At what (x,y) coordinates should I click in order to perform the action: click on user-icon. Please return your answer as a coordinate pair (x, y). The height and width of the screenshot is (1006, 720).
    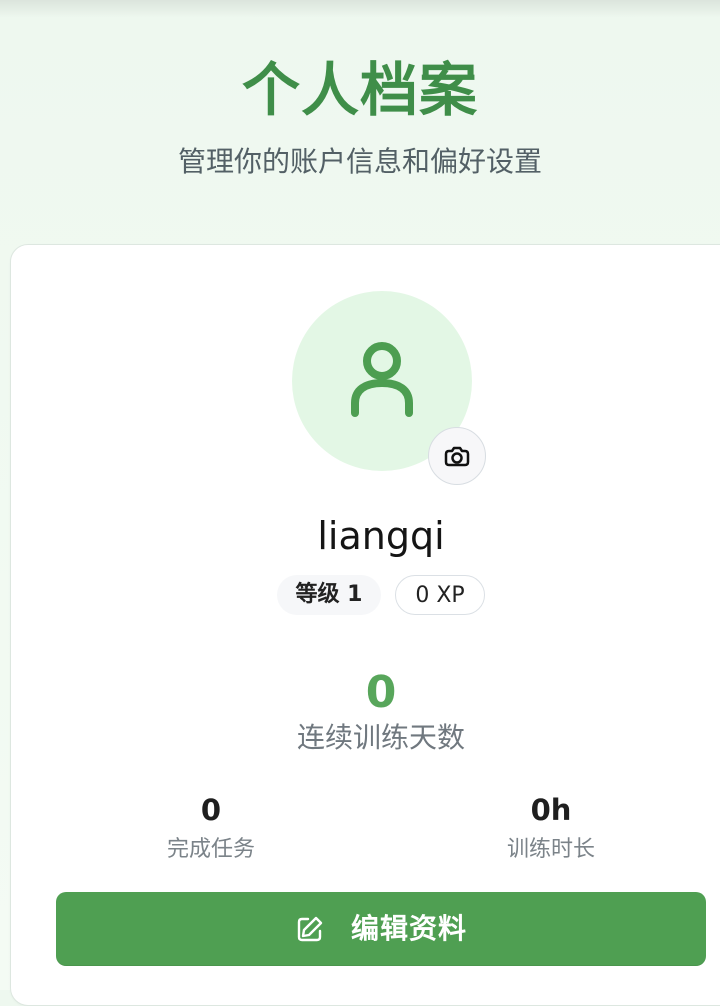
    Looking at the image, I should click on (382, 379).